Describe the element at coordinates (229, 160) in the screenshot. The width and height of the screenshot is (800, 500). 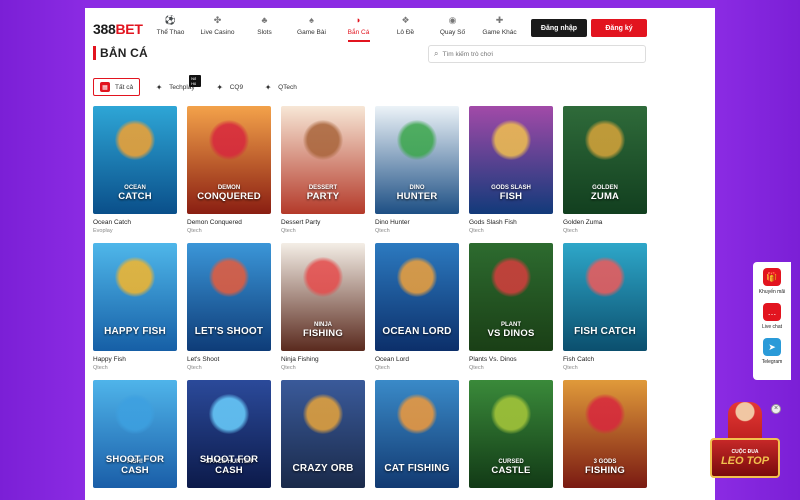
I see `game-thumbnail: DEMON CONQUERED` at that location.